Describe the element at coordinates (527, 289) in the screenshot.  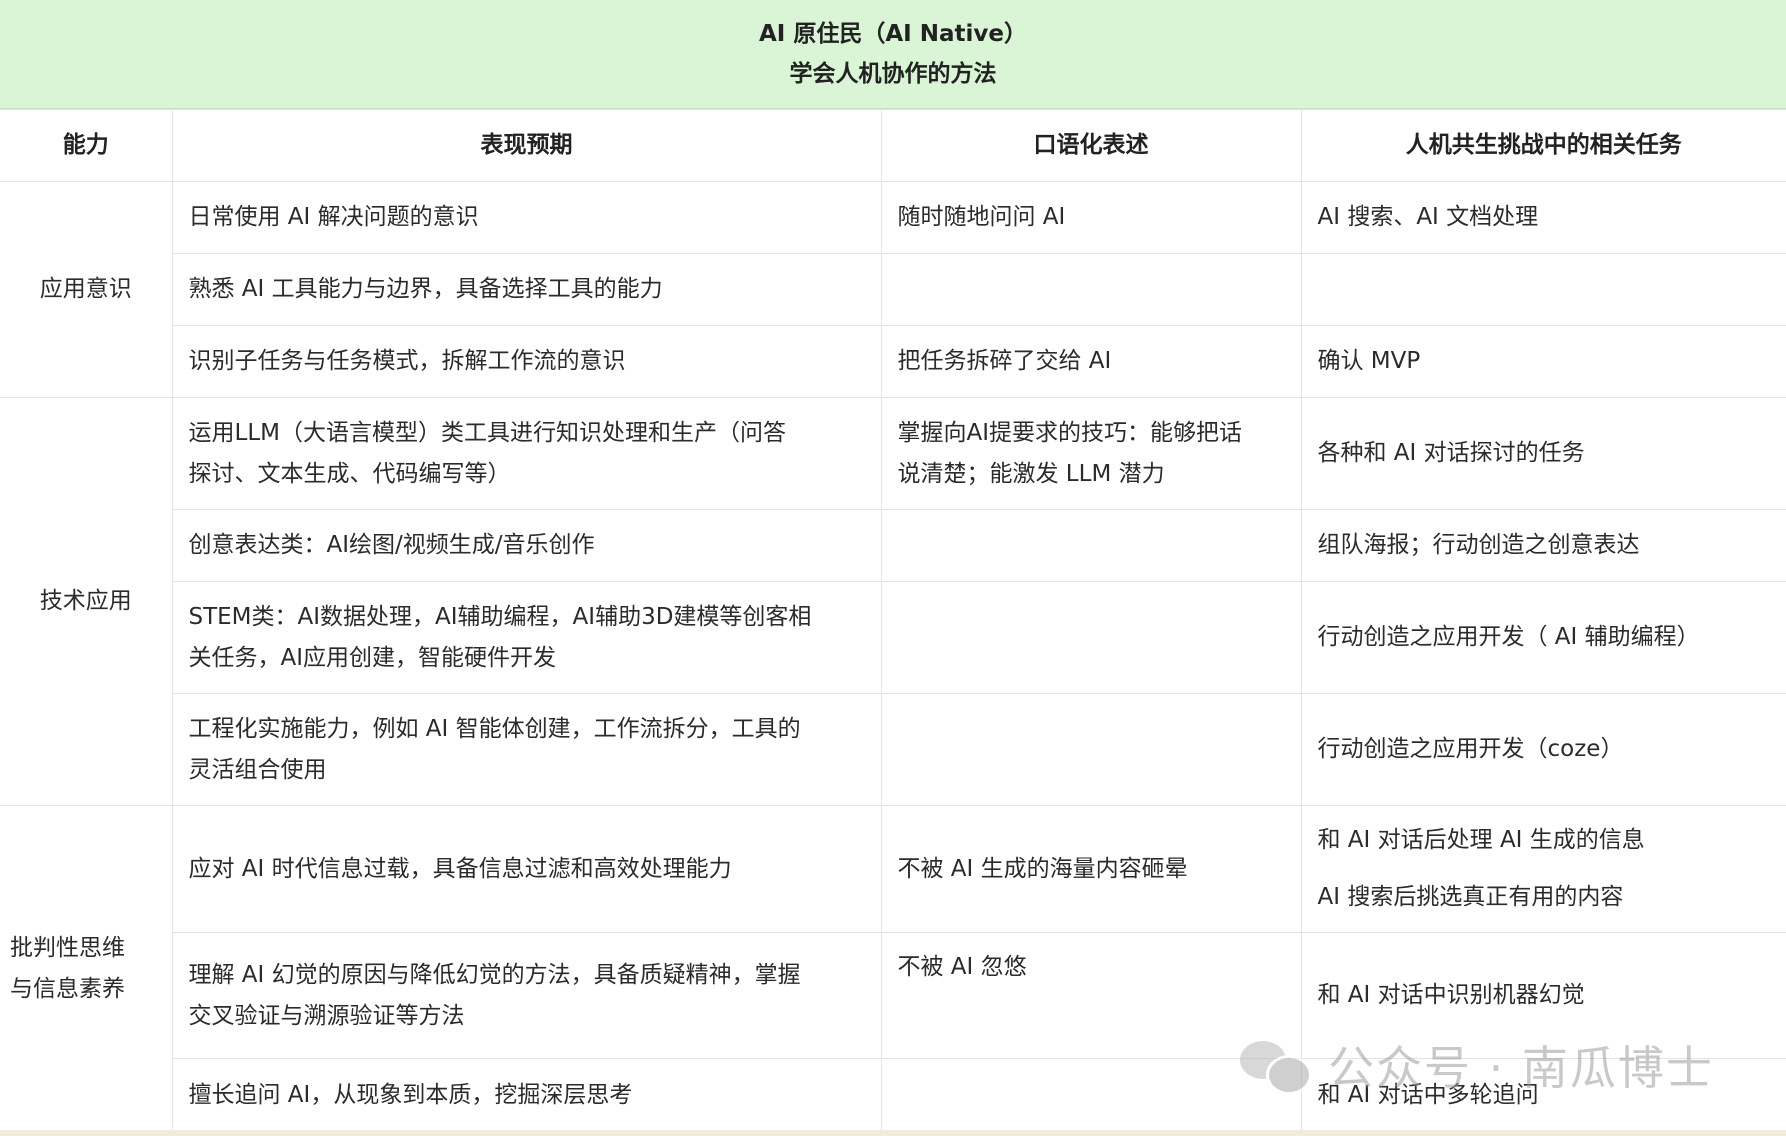
I see `expectation-cell: 熟悉 AI 工具能力与边界，具备选择工具的能力` at that location.